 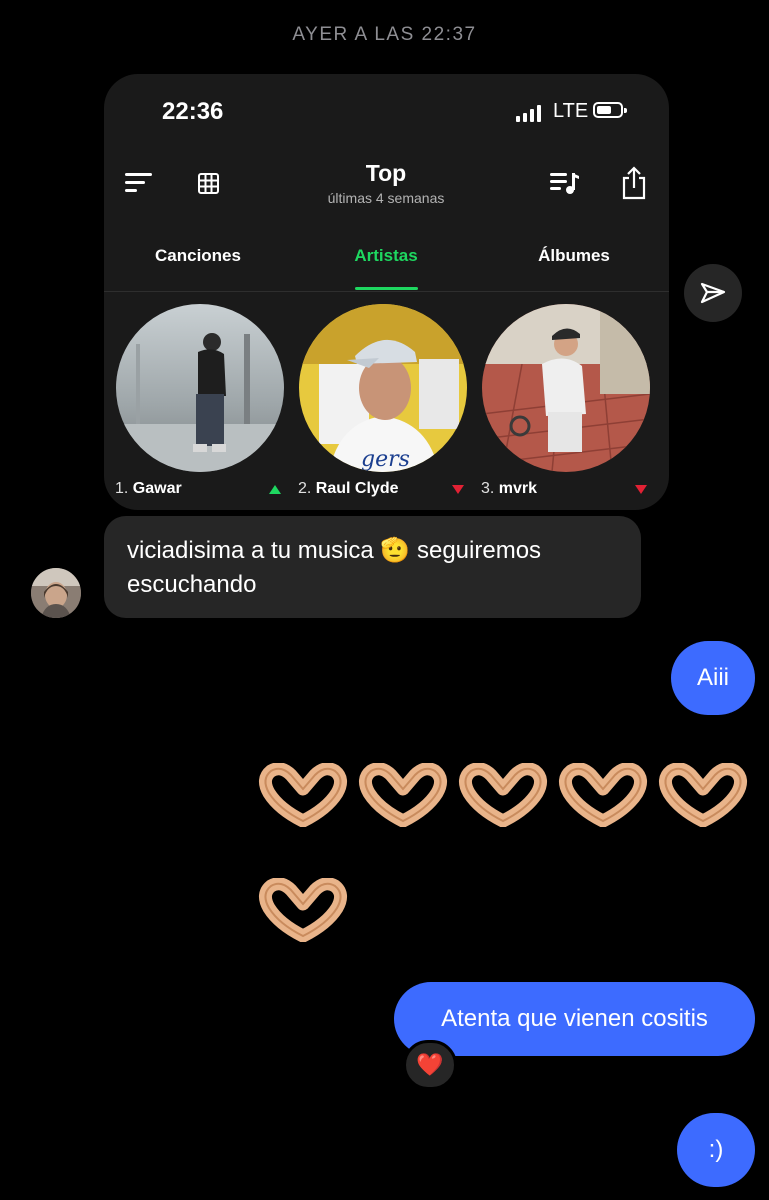 I want to click on artist-item-3: 3. mvrk, so click(x=566, y=404).